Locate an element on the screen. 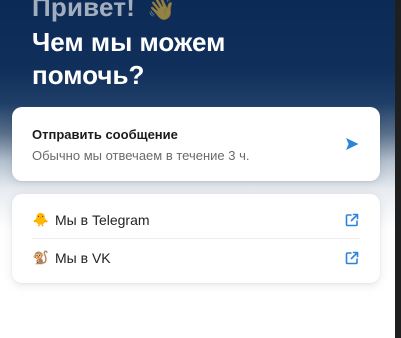 The width and height of the screenshot is (401, 338). window-edge is located at coordinates (398, 169).